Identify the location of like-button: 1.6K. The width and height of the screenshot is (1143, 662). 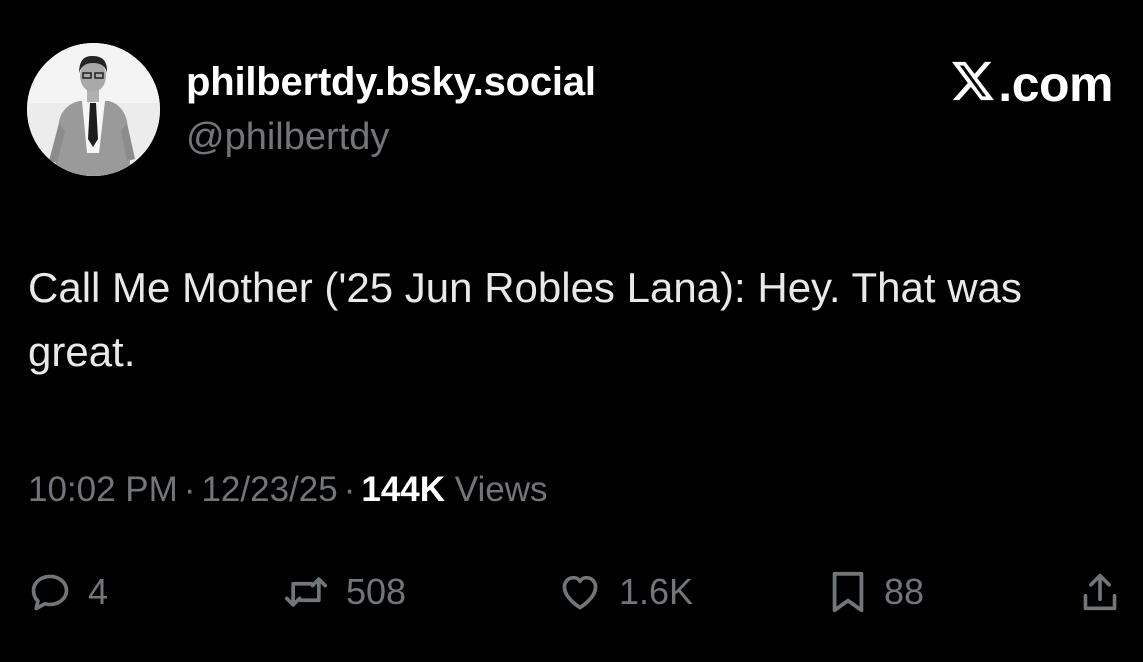
(625, 592).